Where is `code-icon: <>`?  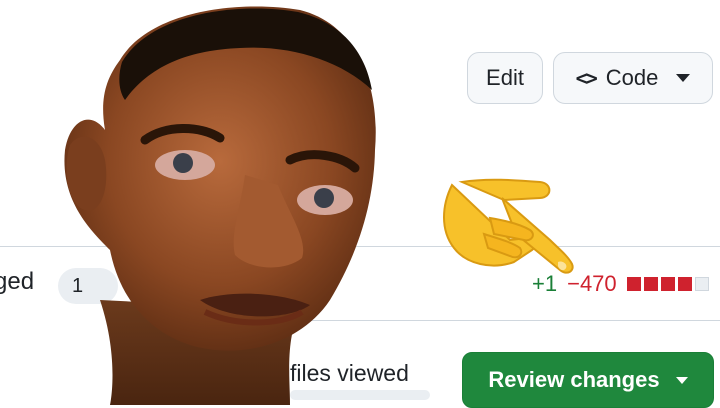
code-icon: <> is located at coordinates (586, 78).